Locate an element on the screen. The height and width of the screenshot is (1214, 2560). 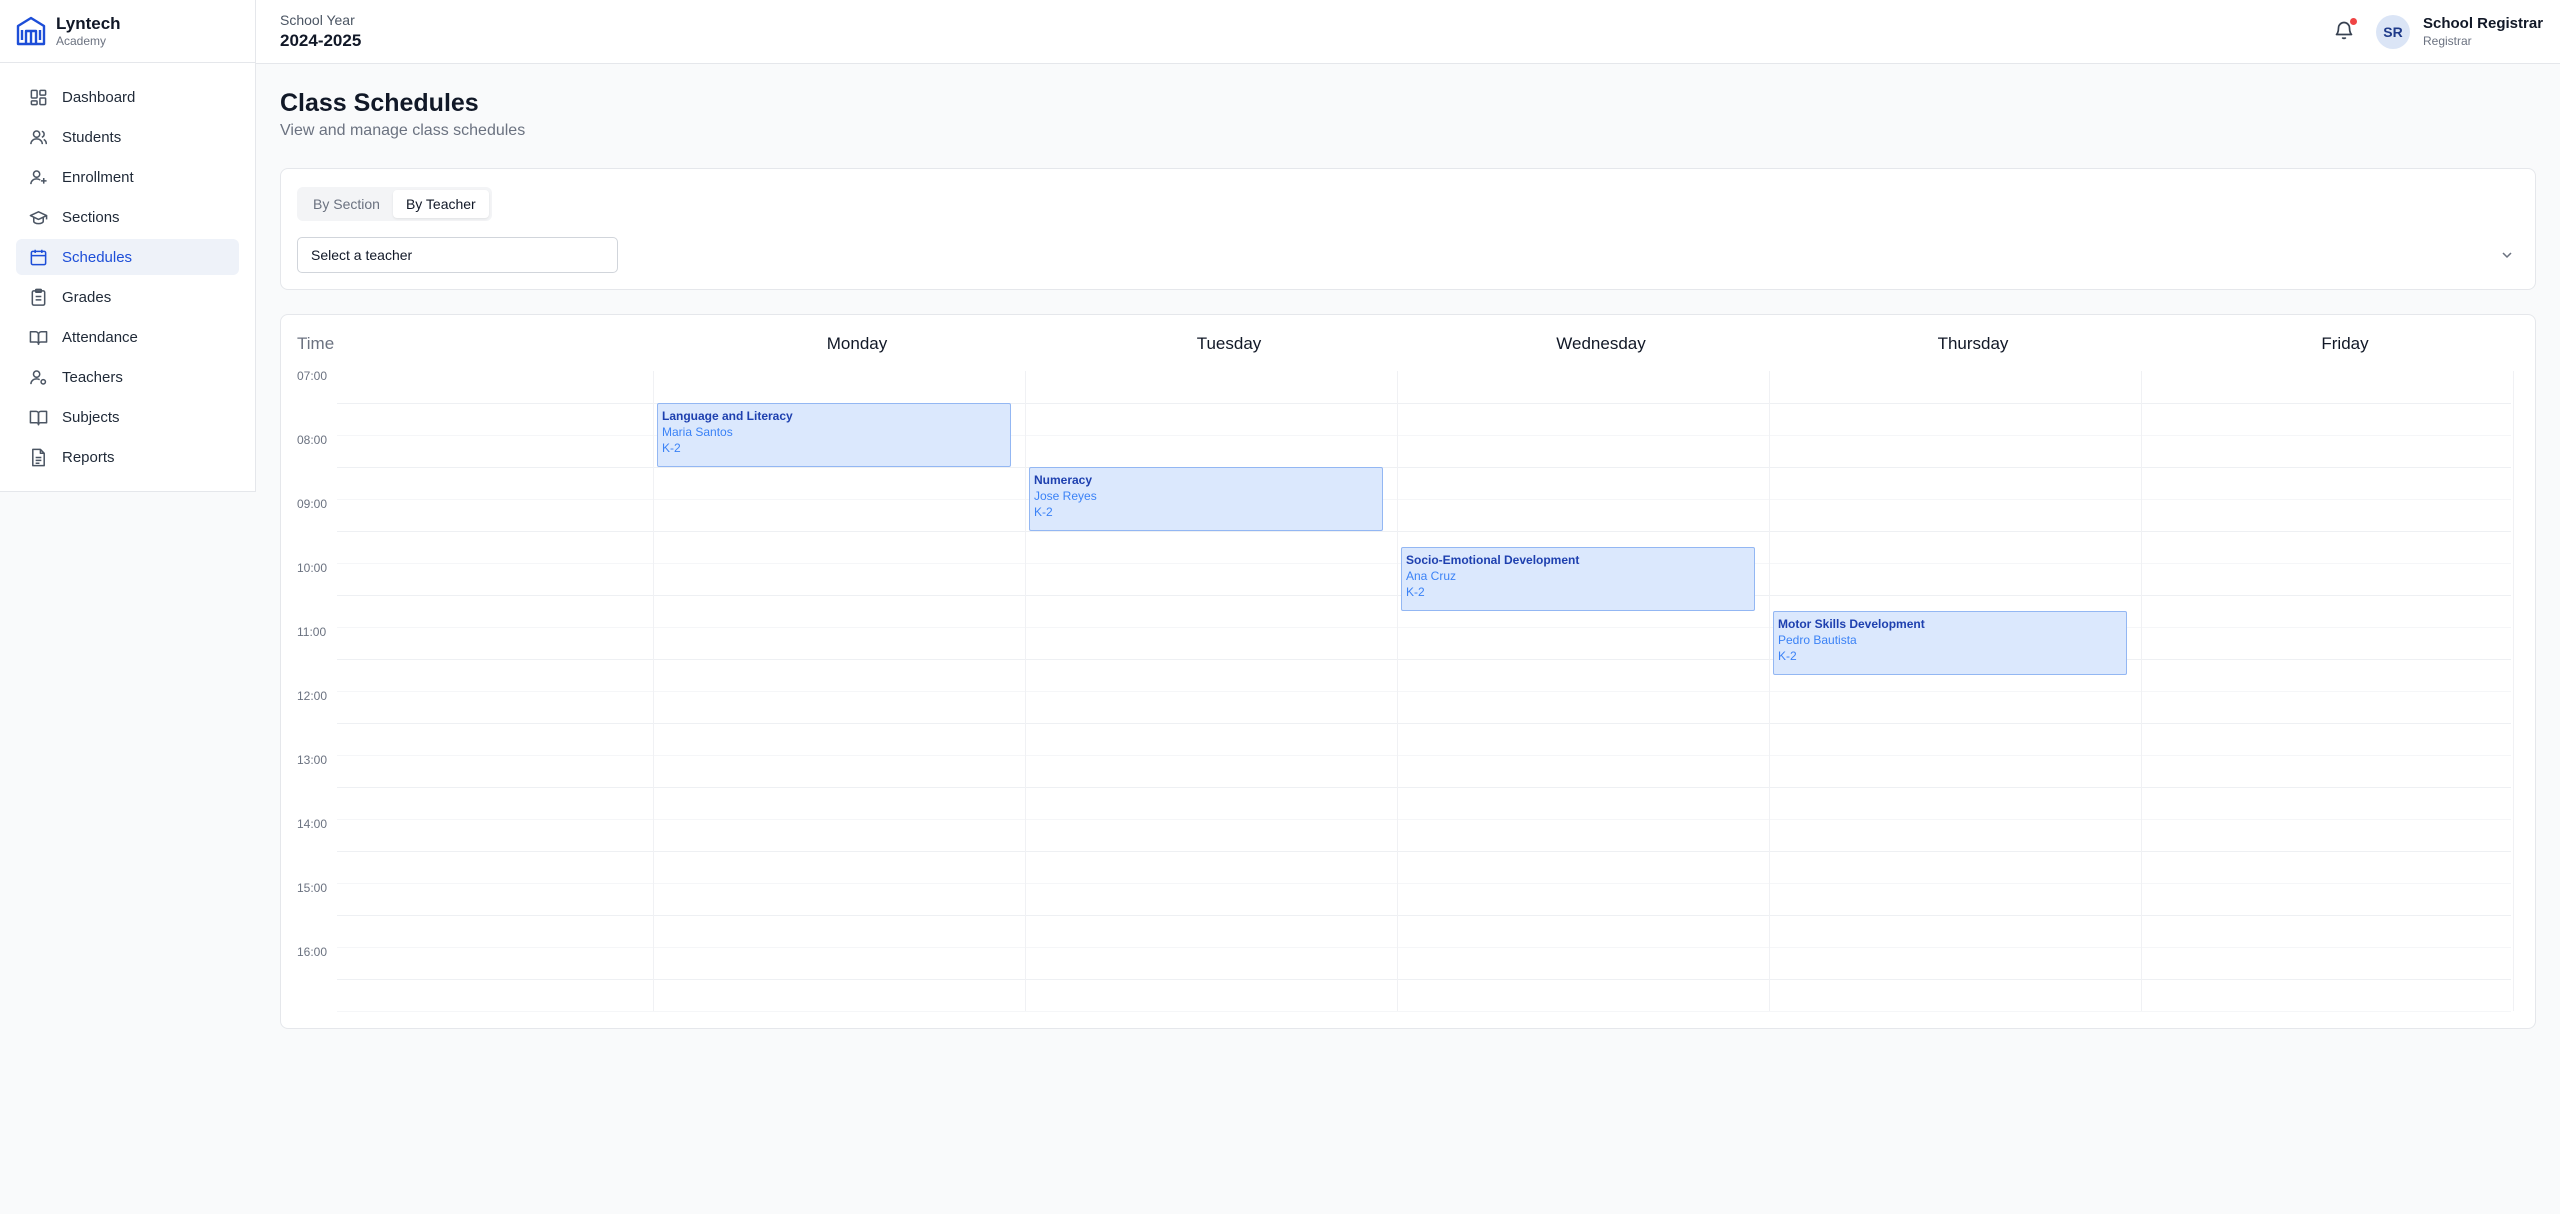
schedule-event: Numeracy Jose Reyes K-2 is located at coordinates (1206, 499).